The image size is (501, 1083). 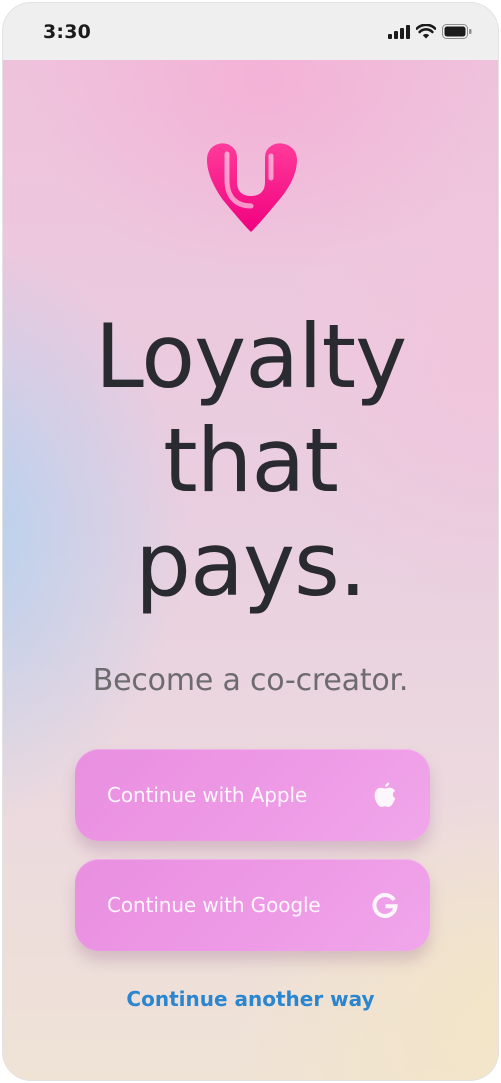 What do you see at coordinates (426, 33) in the screenshot?
I see `wifi-icon` at bounding box center [426, 33].